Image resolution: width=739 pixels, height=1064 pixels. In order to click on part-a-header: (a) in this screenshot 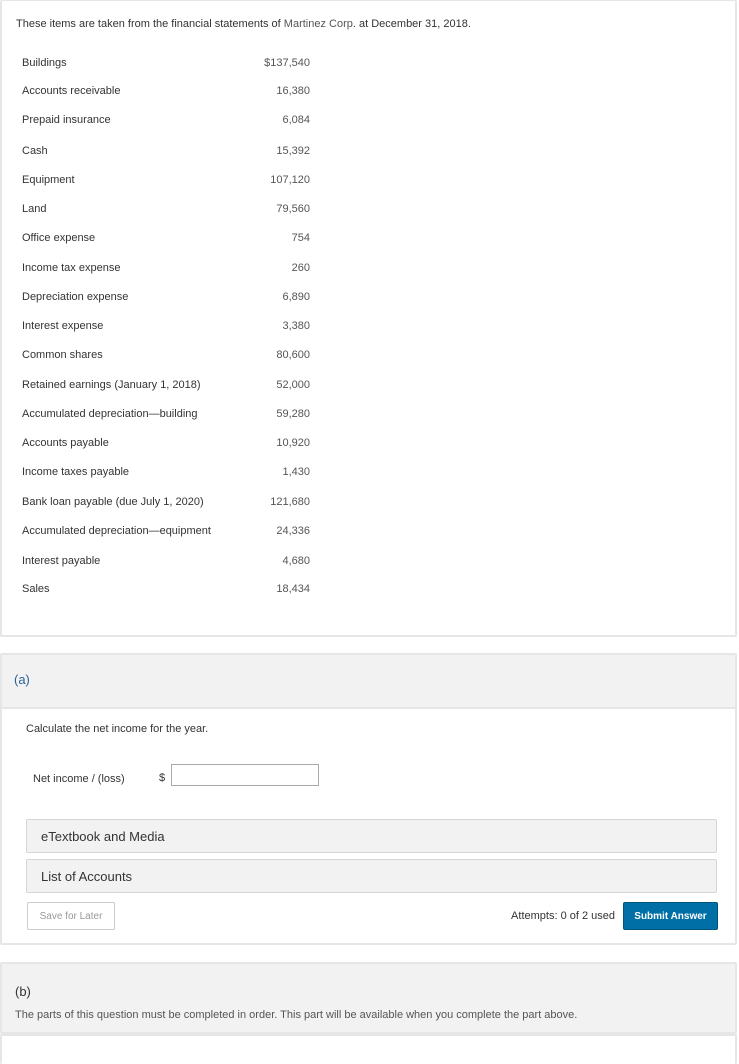, I will do `click(368, 682)`.